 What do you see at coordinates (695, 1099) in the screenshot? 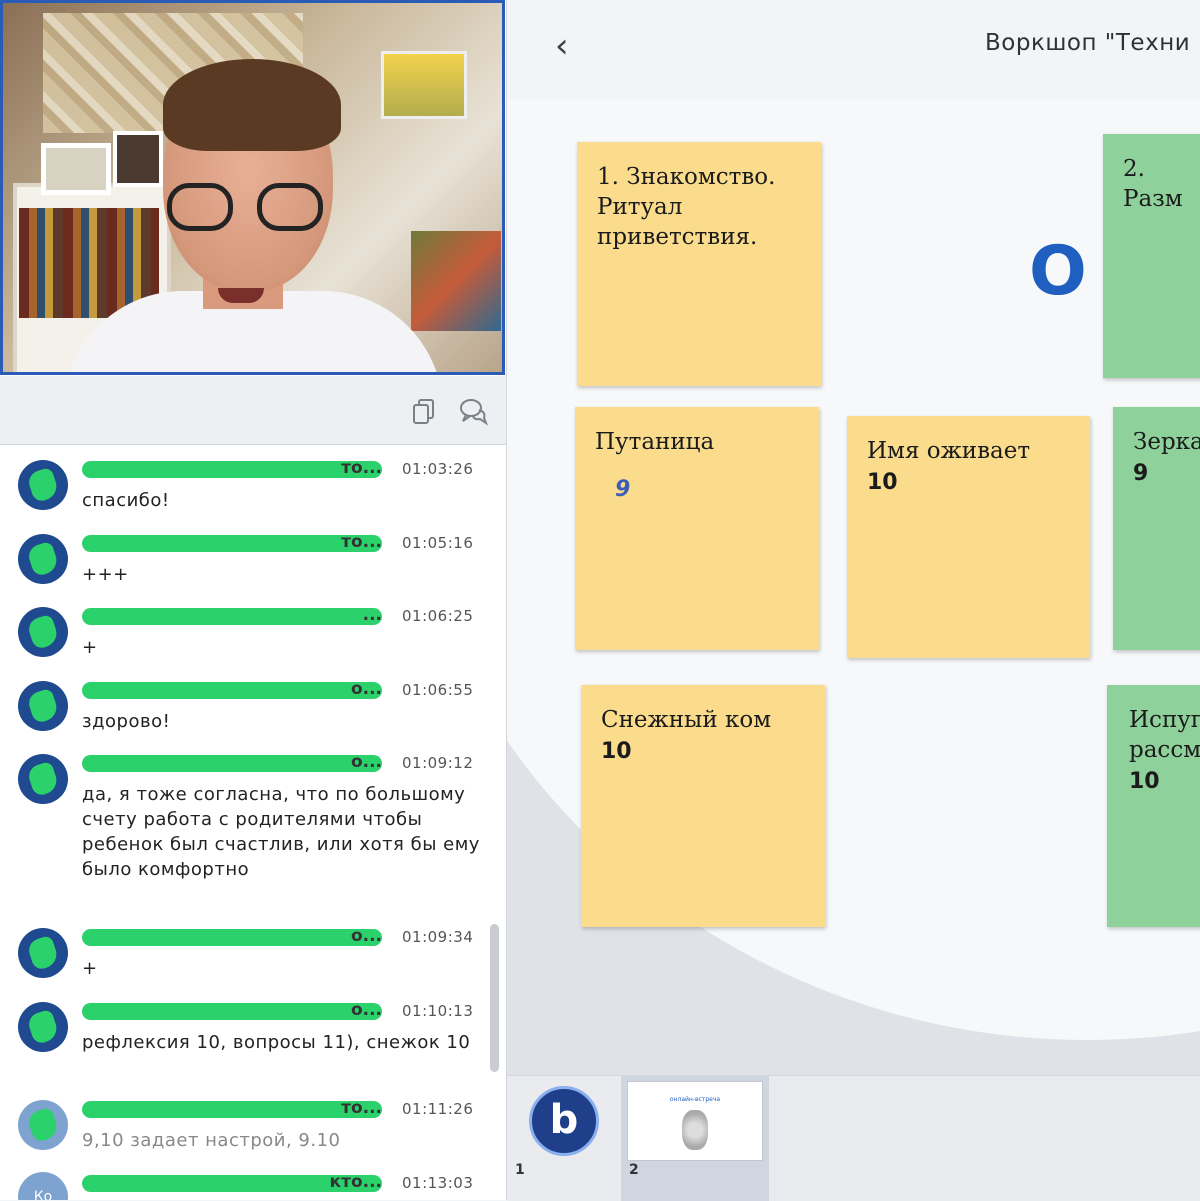
I see `thumbnail-caption: онлайн-встреча` at bounding box center [695, 1099].